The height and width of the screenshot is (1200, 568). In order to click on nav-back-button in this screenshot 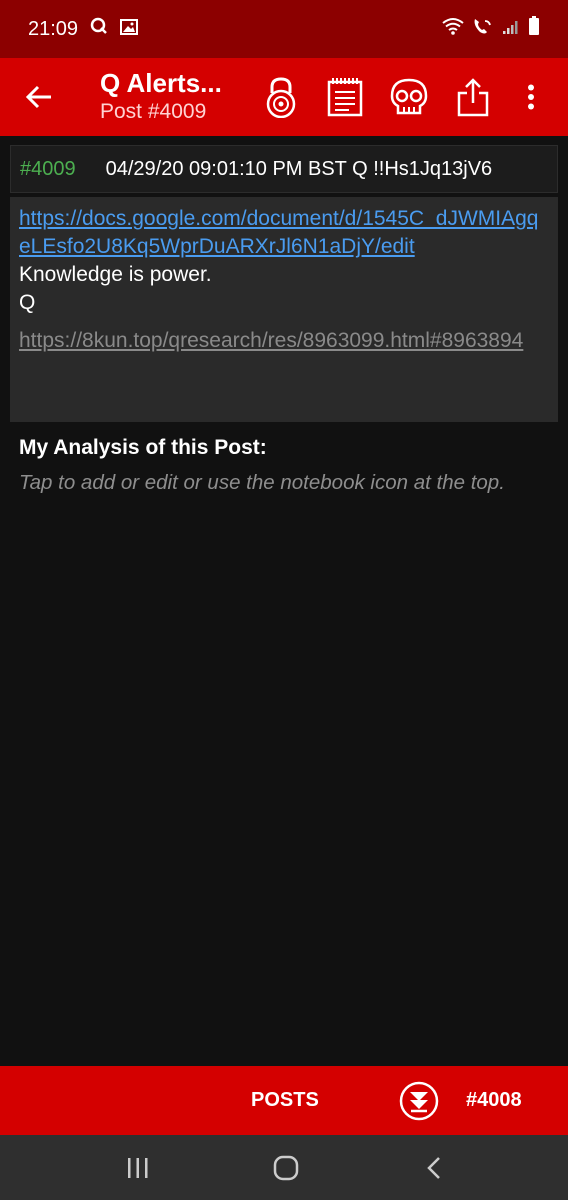, I will do `click(434, 1167)`.